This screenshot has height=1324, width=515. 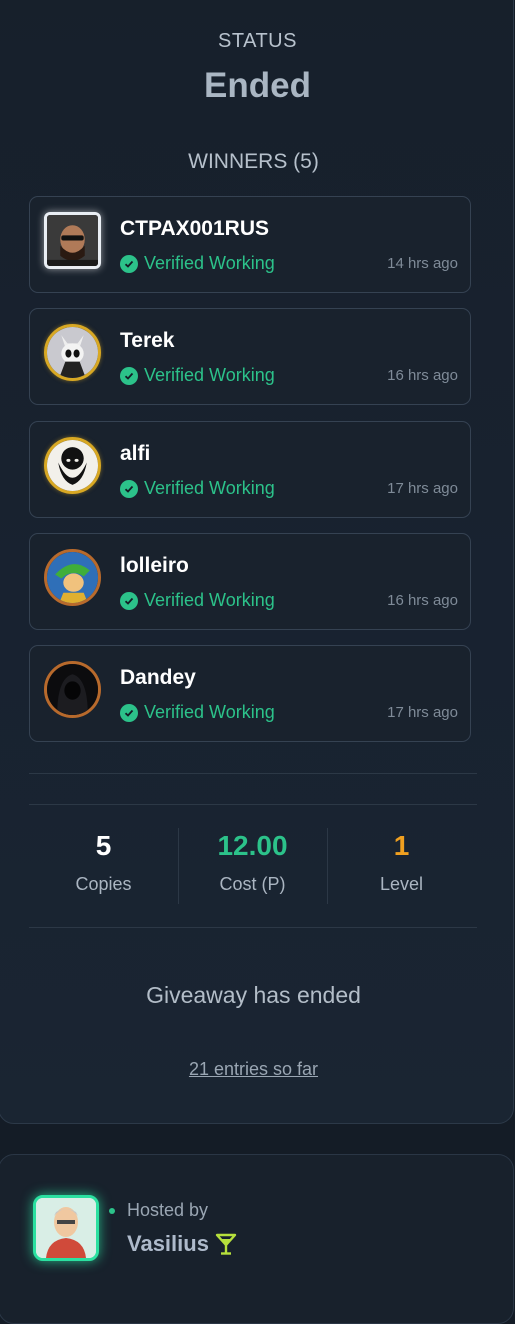 What do you see at coordinates (103, 884) in the screenshot?
I see `copies-label: Copies` at bounding box center [103, 884].